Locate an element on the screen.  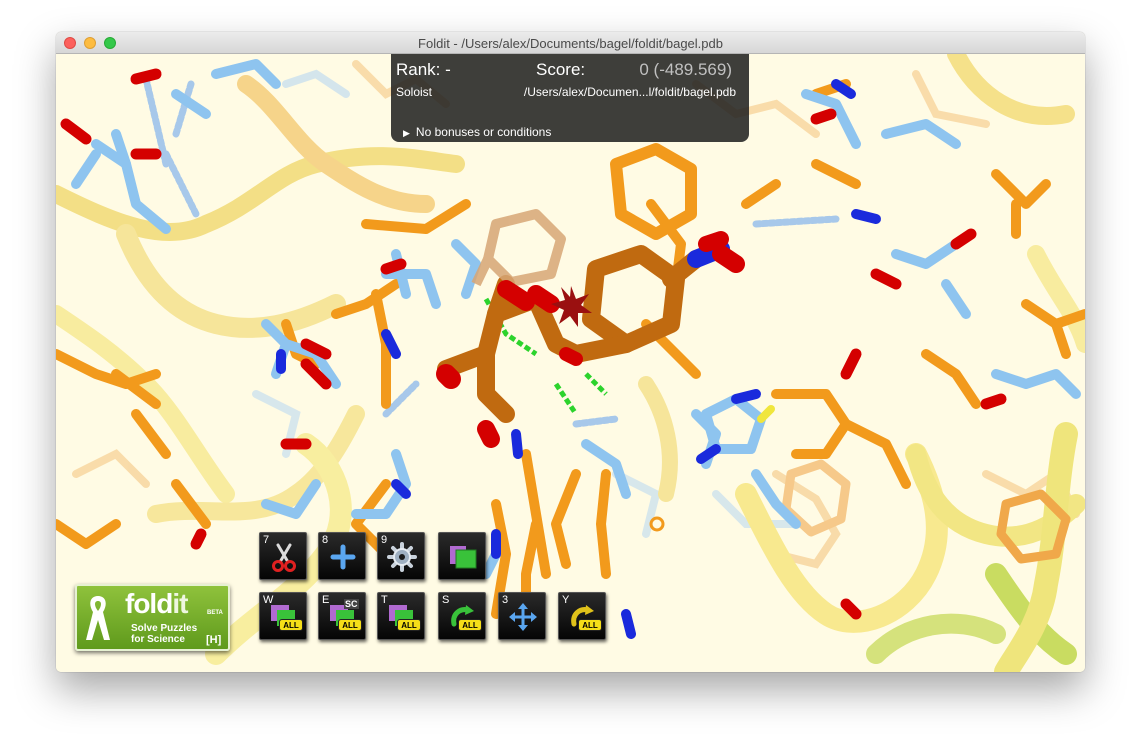
flag-tool-button is located at coordinates (462, 556).